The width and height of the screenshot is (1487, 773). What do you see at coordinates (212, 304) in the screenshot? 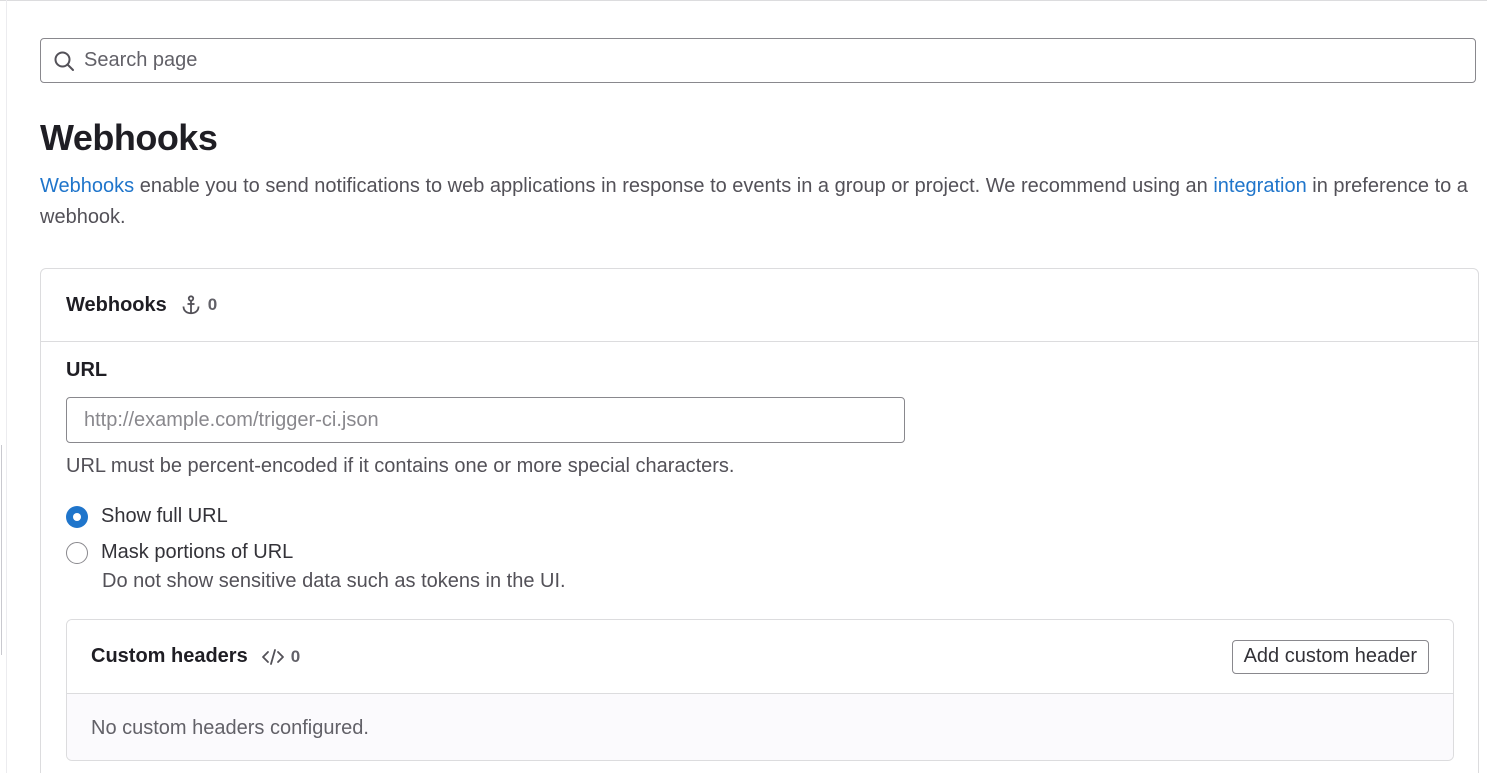
I see `webhooks-count-value: 0` at bounding box center [212, 304].